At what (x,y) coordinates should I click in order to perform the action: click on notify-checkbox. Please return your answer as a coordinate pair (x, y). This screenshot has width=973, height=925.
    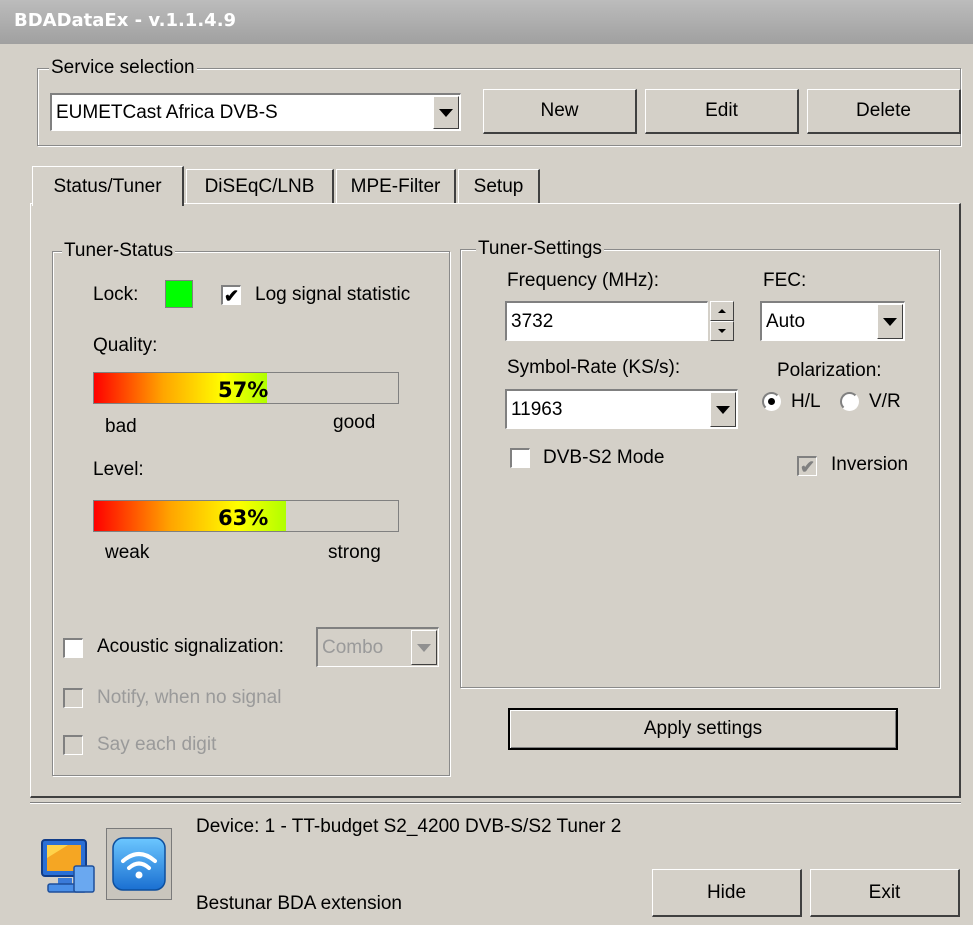
    Looking at the image, I should click on (73, 698).